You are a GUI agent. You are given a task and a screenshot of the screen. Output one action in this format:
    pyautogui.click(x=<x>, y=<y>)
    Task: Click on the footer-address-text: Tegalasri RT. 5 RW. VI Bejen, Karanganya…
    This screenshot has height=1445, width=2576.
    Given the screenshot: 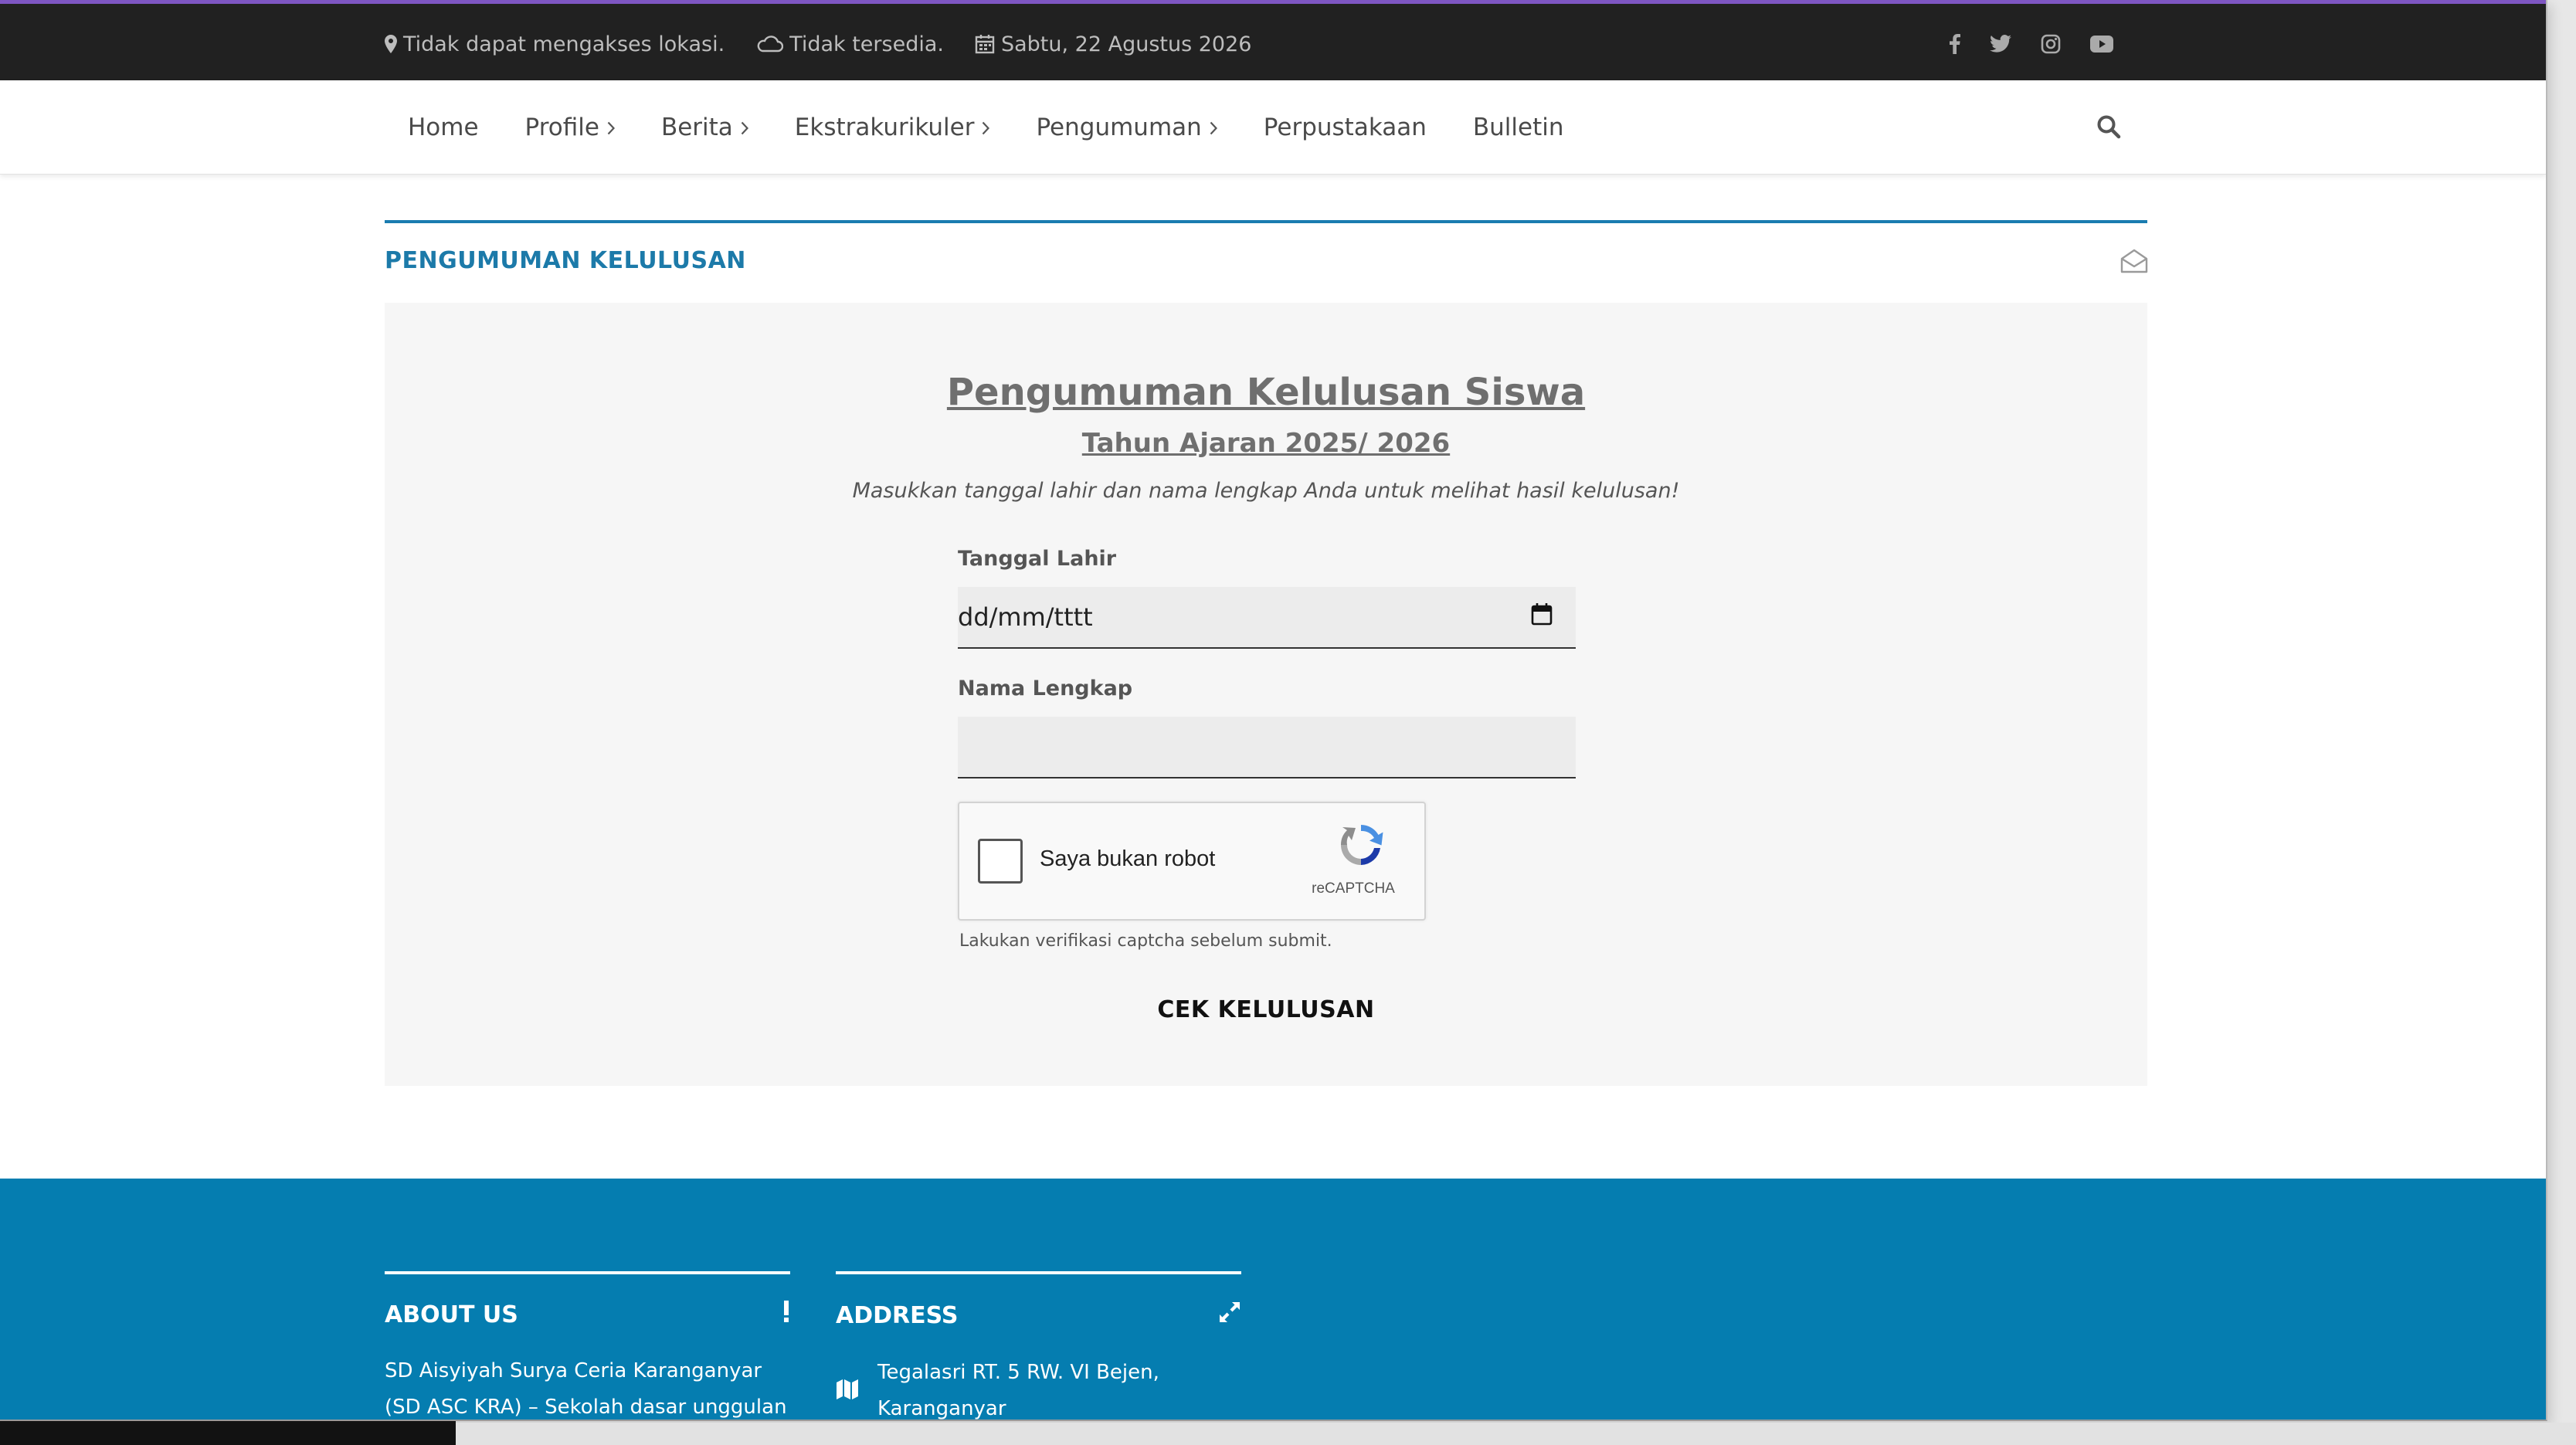 What is the action you would take?
    pyautogui.click(x=1018, y=1390)
    